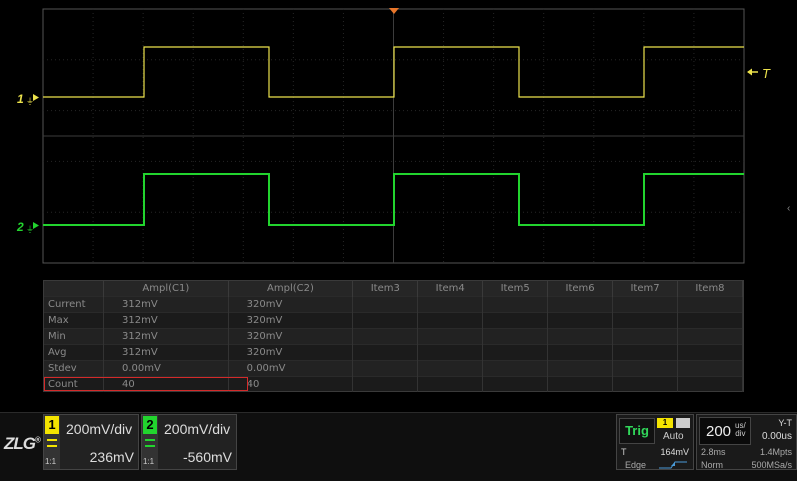 Image resolution: width=797 pixels, height=481 pixels. What do you see at coordinates (91, 442) in the screenshot?
I see `channel1-panel: 1 1:1 200mV/div 236mV` at bounding box center [91, 442].